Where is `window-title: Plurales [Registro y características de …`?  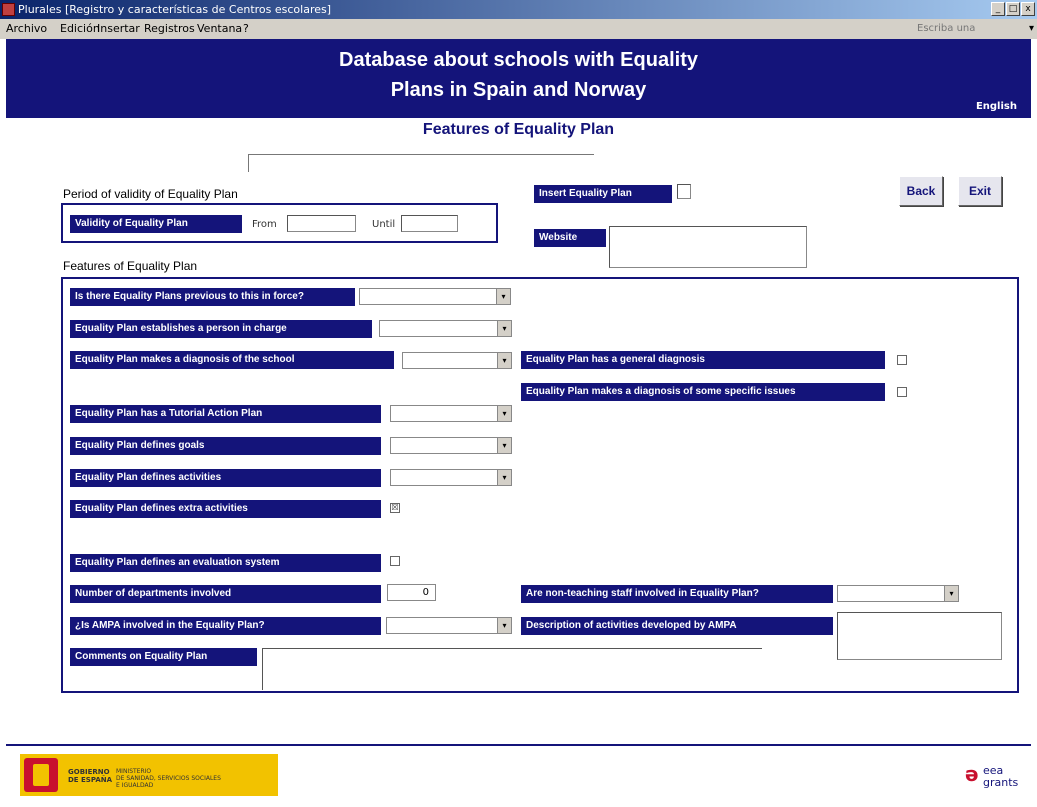 window-title: Plurales [Registro y características de … is located at coordinates (175, 9).